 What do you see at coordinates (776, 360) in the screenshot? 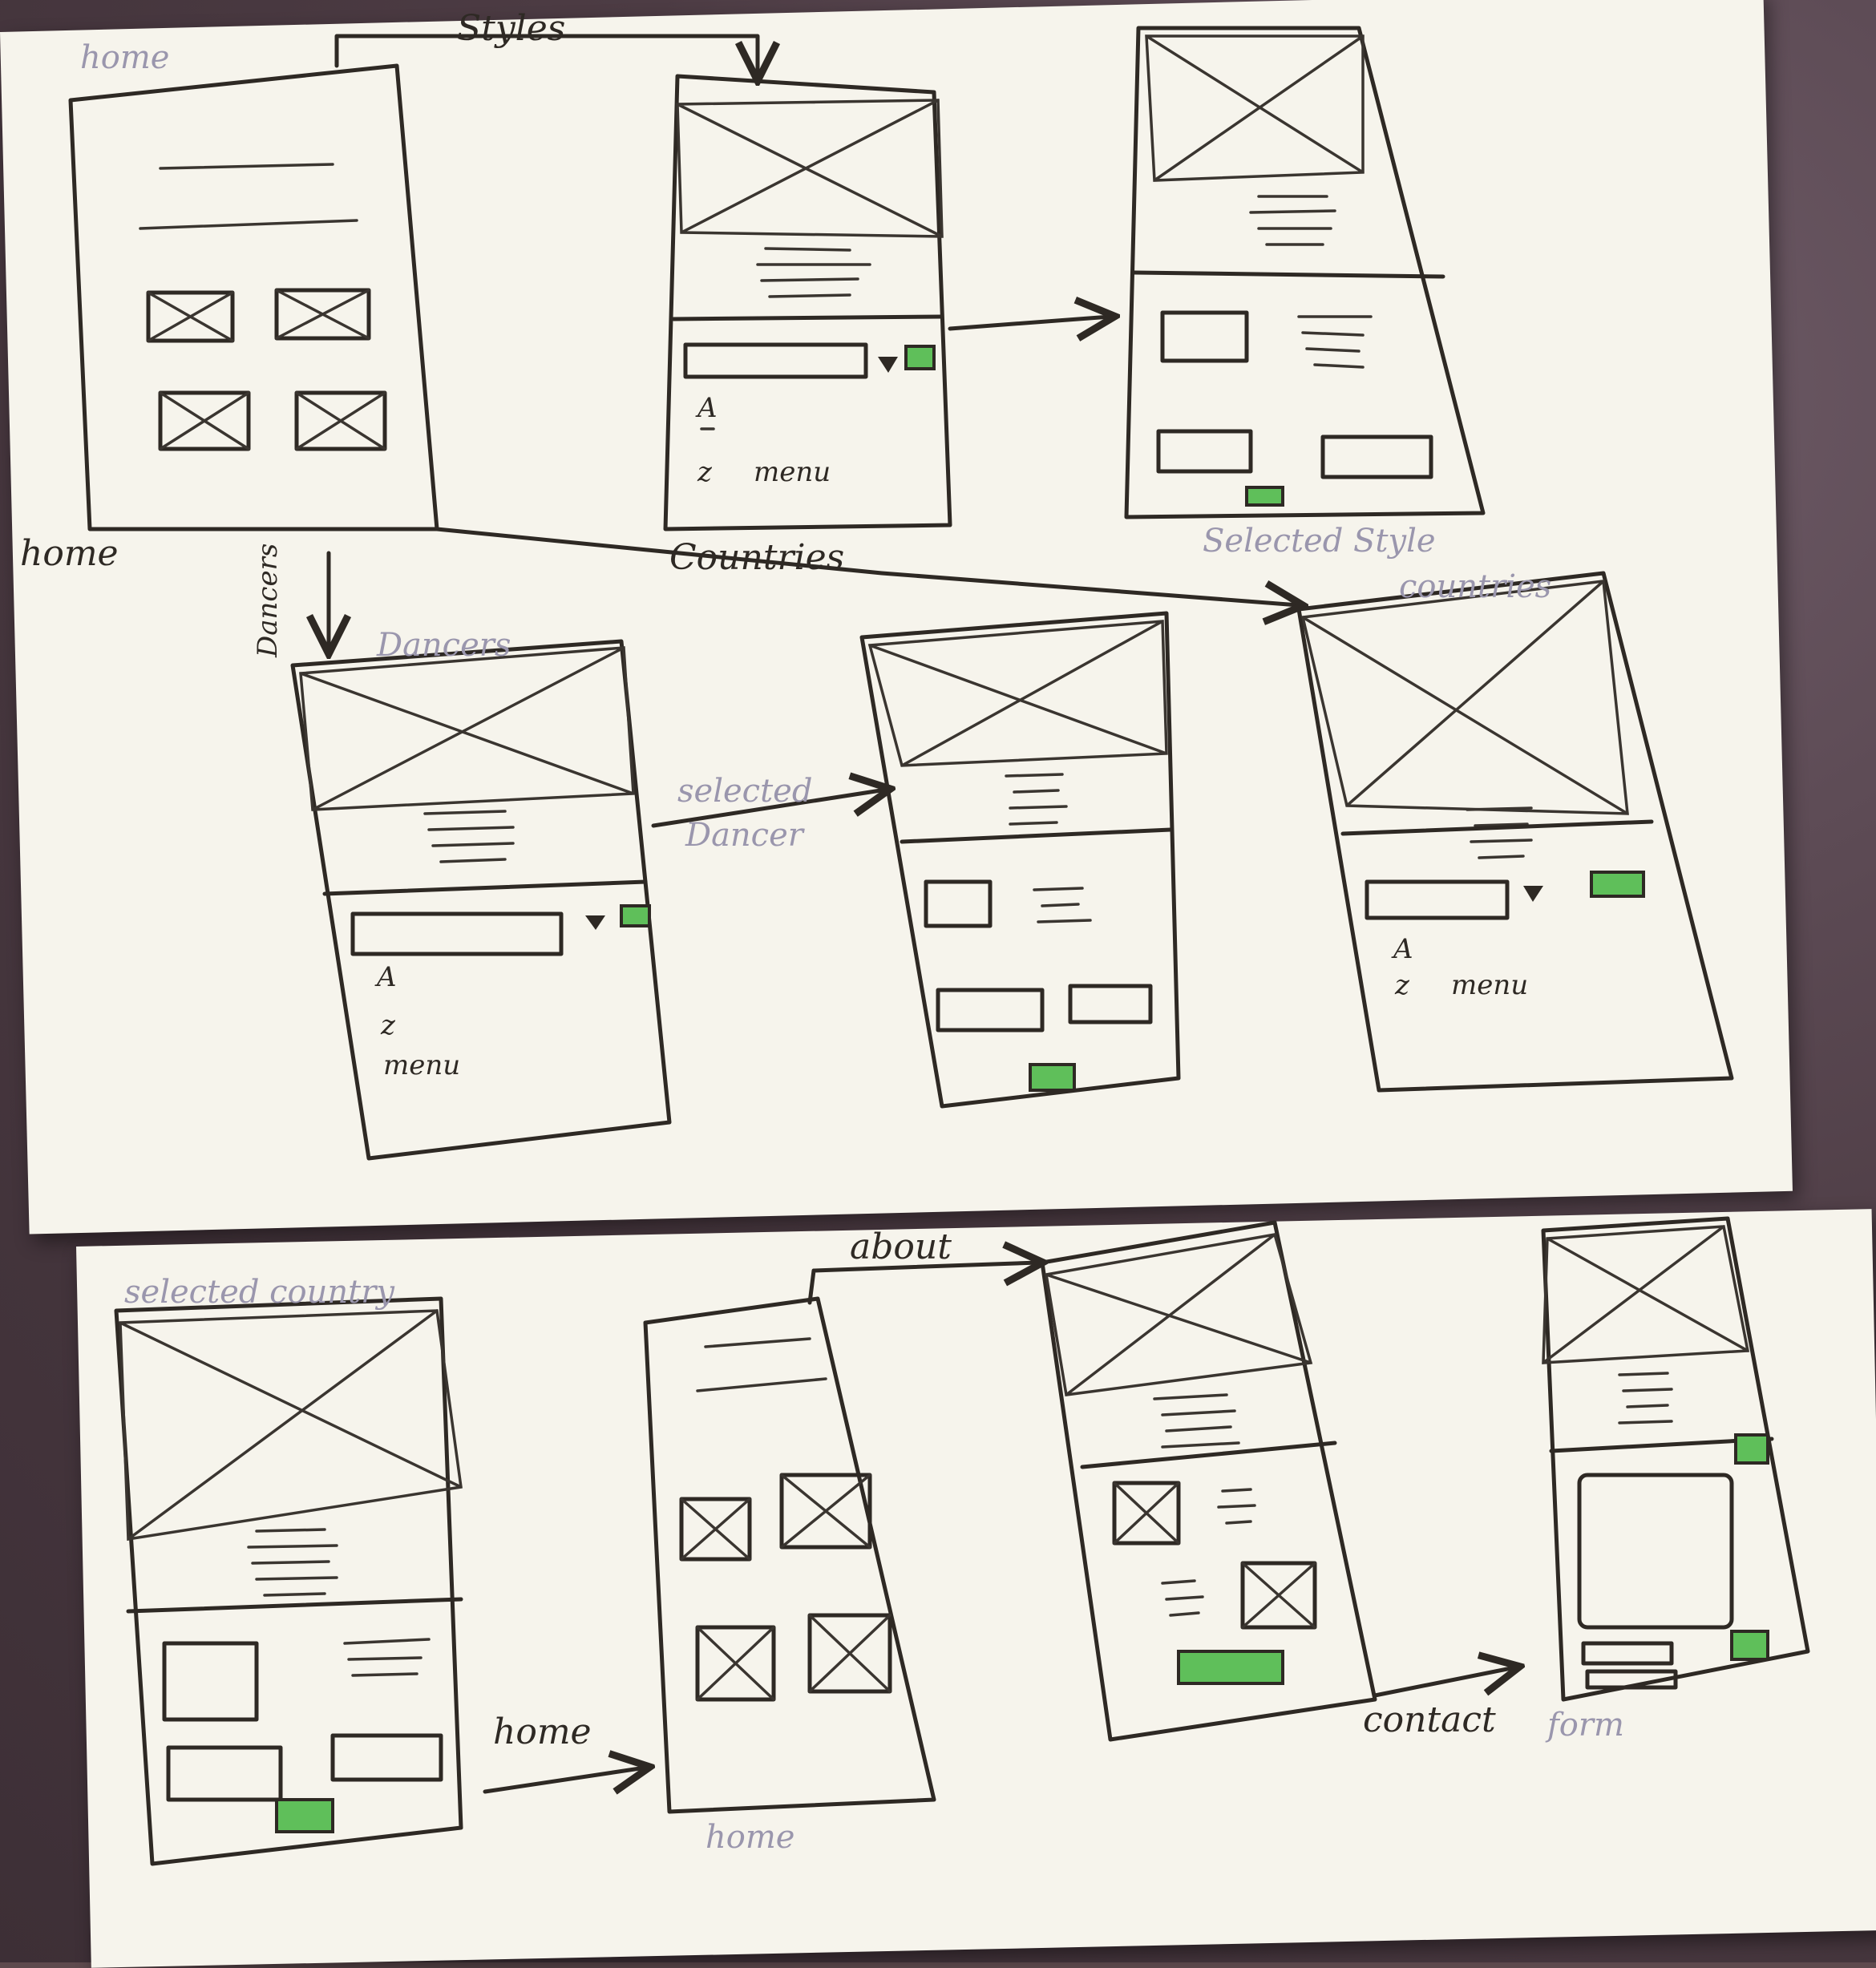
I see `search-input` at bounding box center [776, 360].